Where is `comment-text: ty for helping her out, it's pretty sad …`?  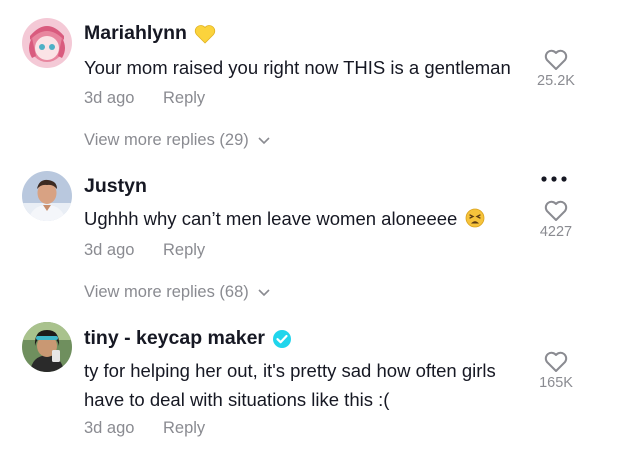 comment-text: ty for helping her out, it's pretty sad … is located at coordinates (304, 385).